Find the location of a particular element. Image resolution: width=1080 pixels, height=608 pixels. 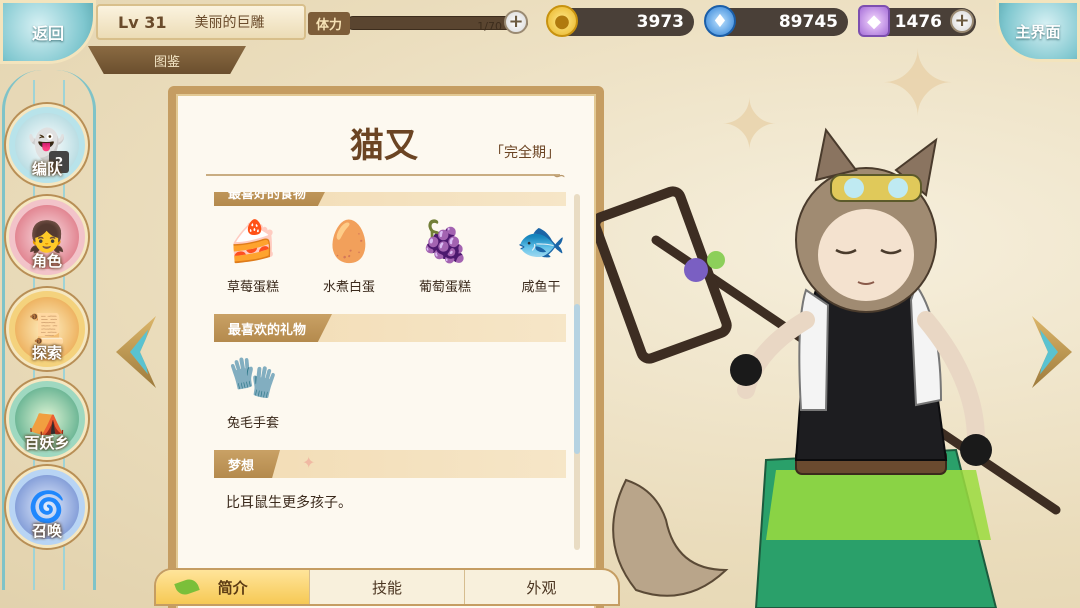

list-item: 🐟 咸鱼干 is located at coordinates (536, 254).